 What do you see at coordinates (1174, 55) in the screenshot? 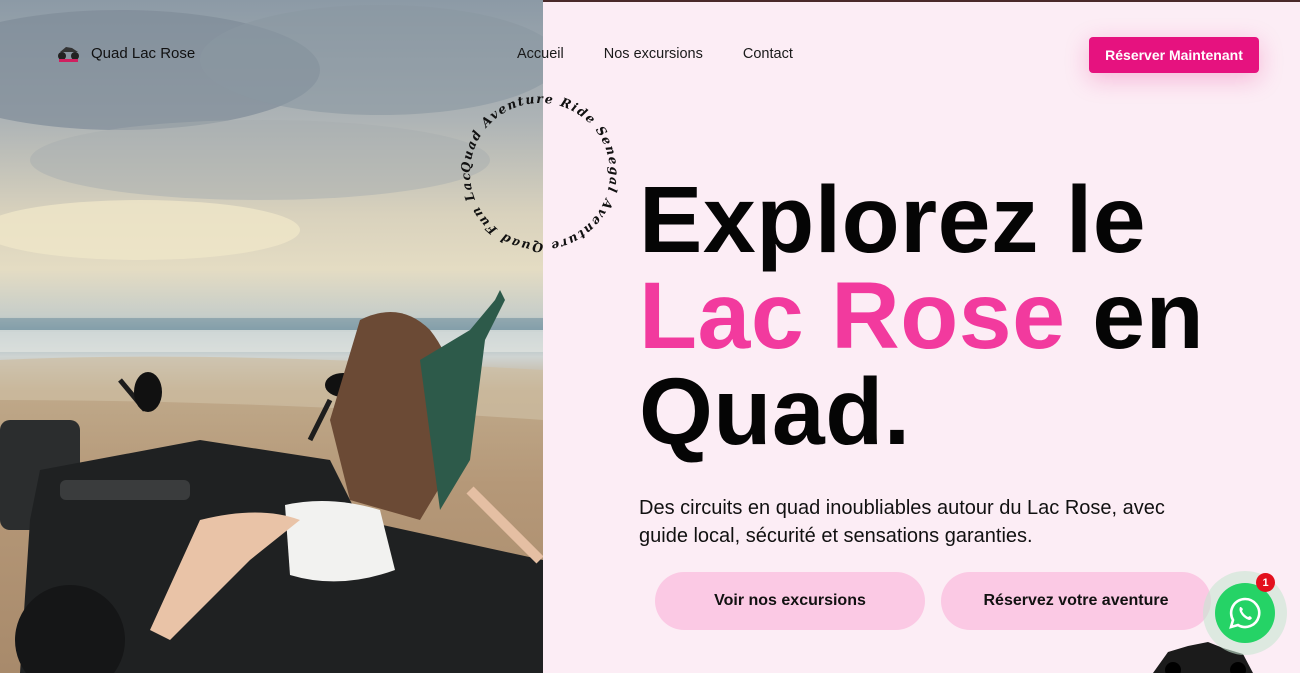
I see `reserve-now-button: Réserver Maintenant` at bounding box center [1174, 55].